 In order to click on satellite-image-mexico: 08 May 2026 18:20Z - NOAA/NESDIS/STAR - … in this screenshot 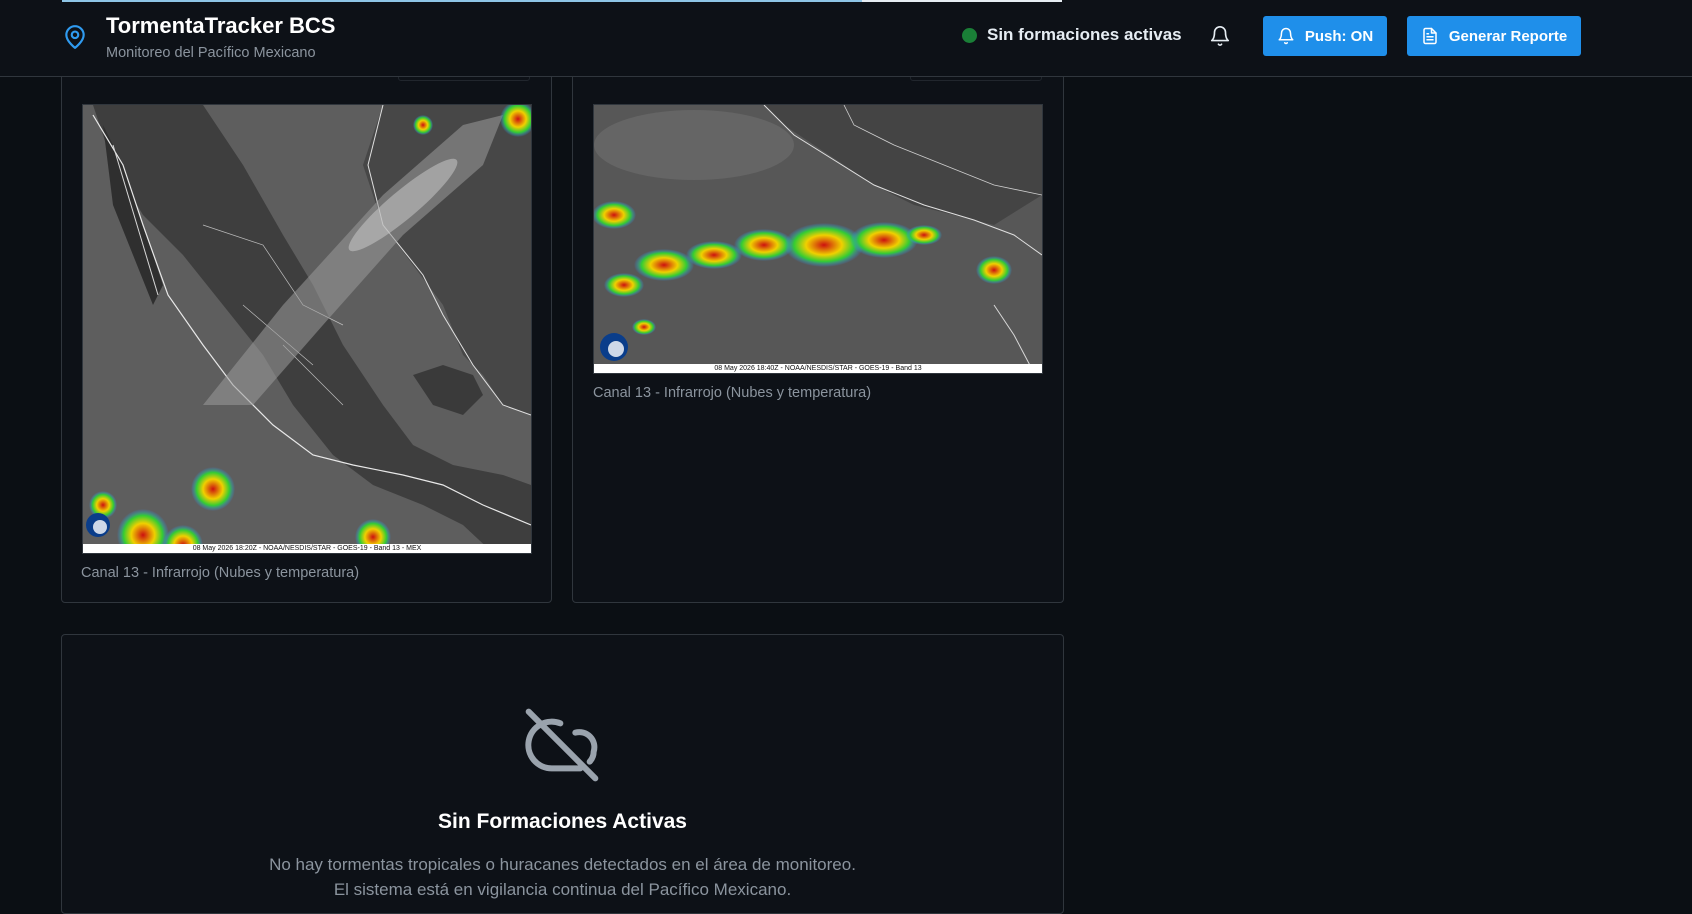, I will do `click(307, 329)`.